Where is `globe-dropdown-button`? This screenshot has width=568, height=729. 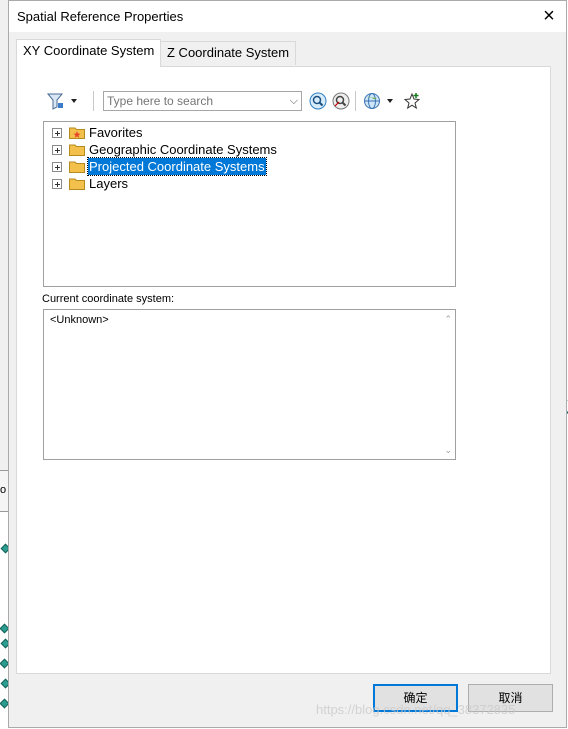
globe-dropdown-button is located at coordinates (381, 101).